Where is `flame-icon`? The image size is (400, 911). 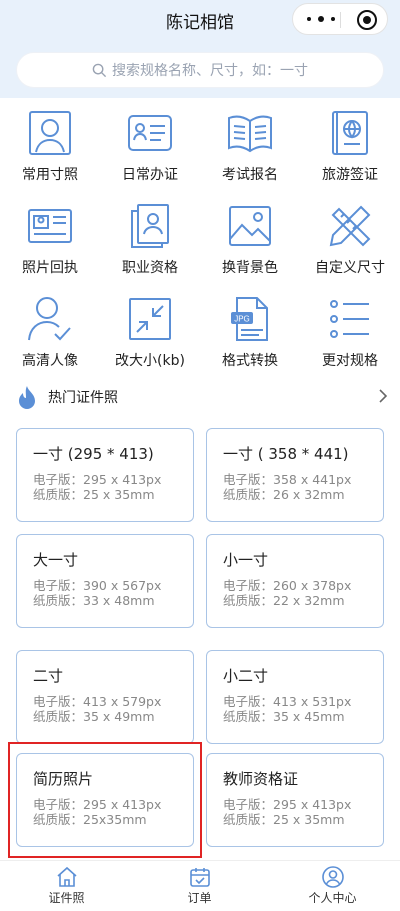
flame-icon is located at coordinates (27, 397).